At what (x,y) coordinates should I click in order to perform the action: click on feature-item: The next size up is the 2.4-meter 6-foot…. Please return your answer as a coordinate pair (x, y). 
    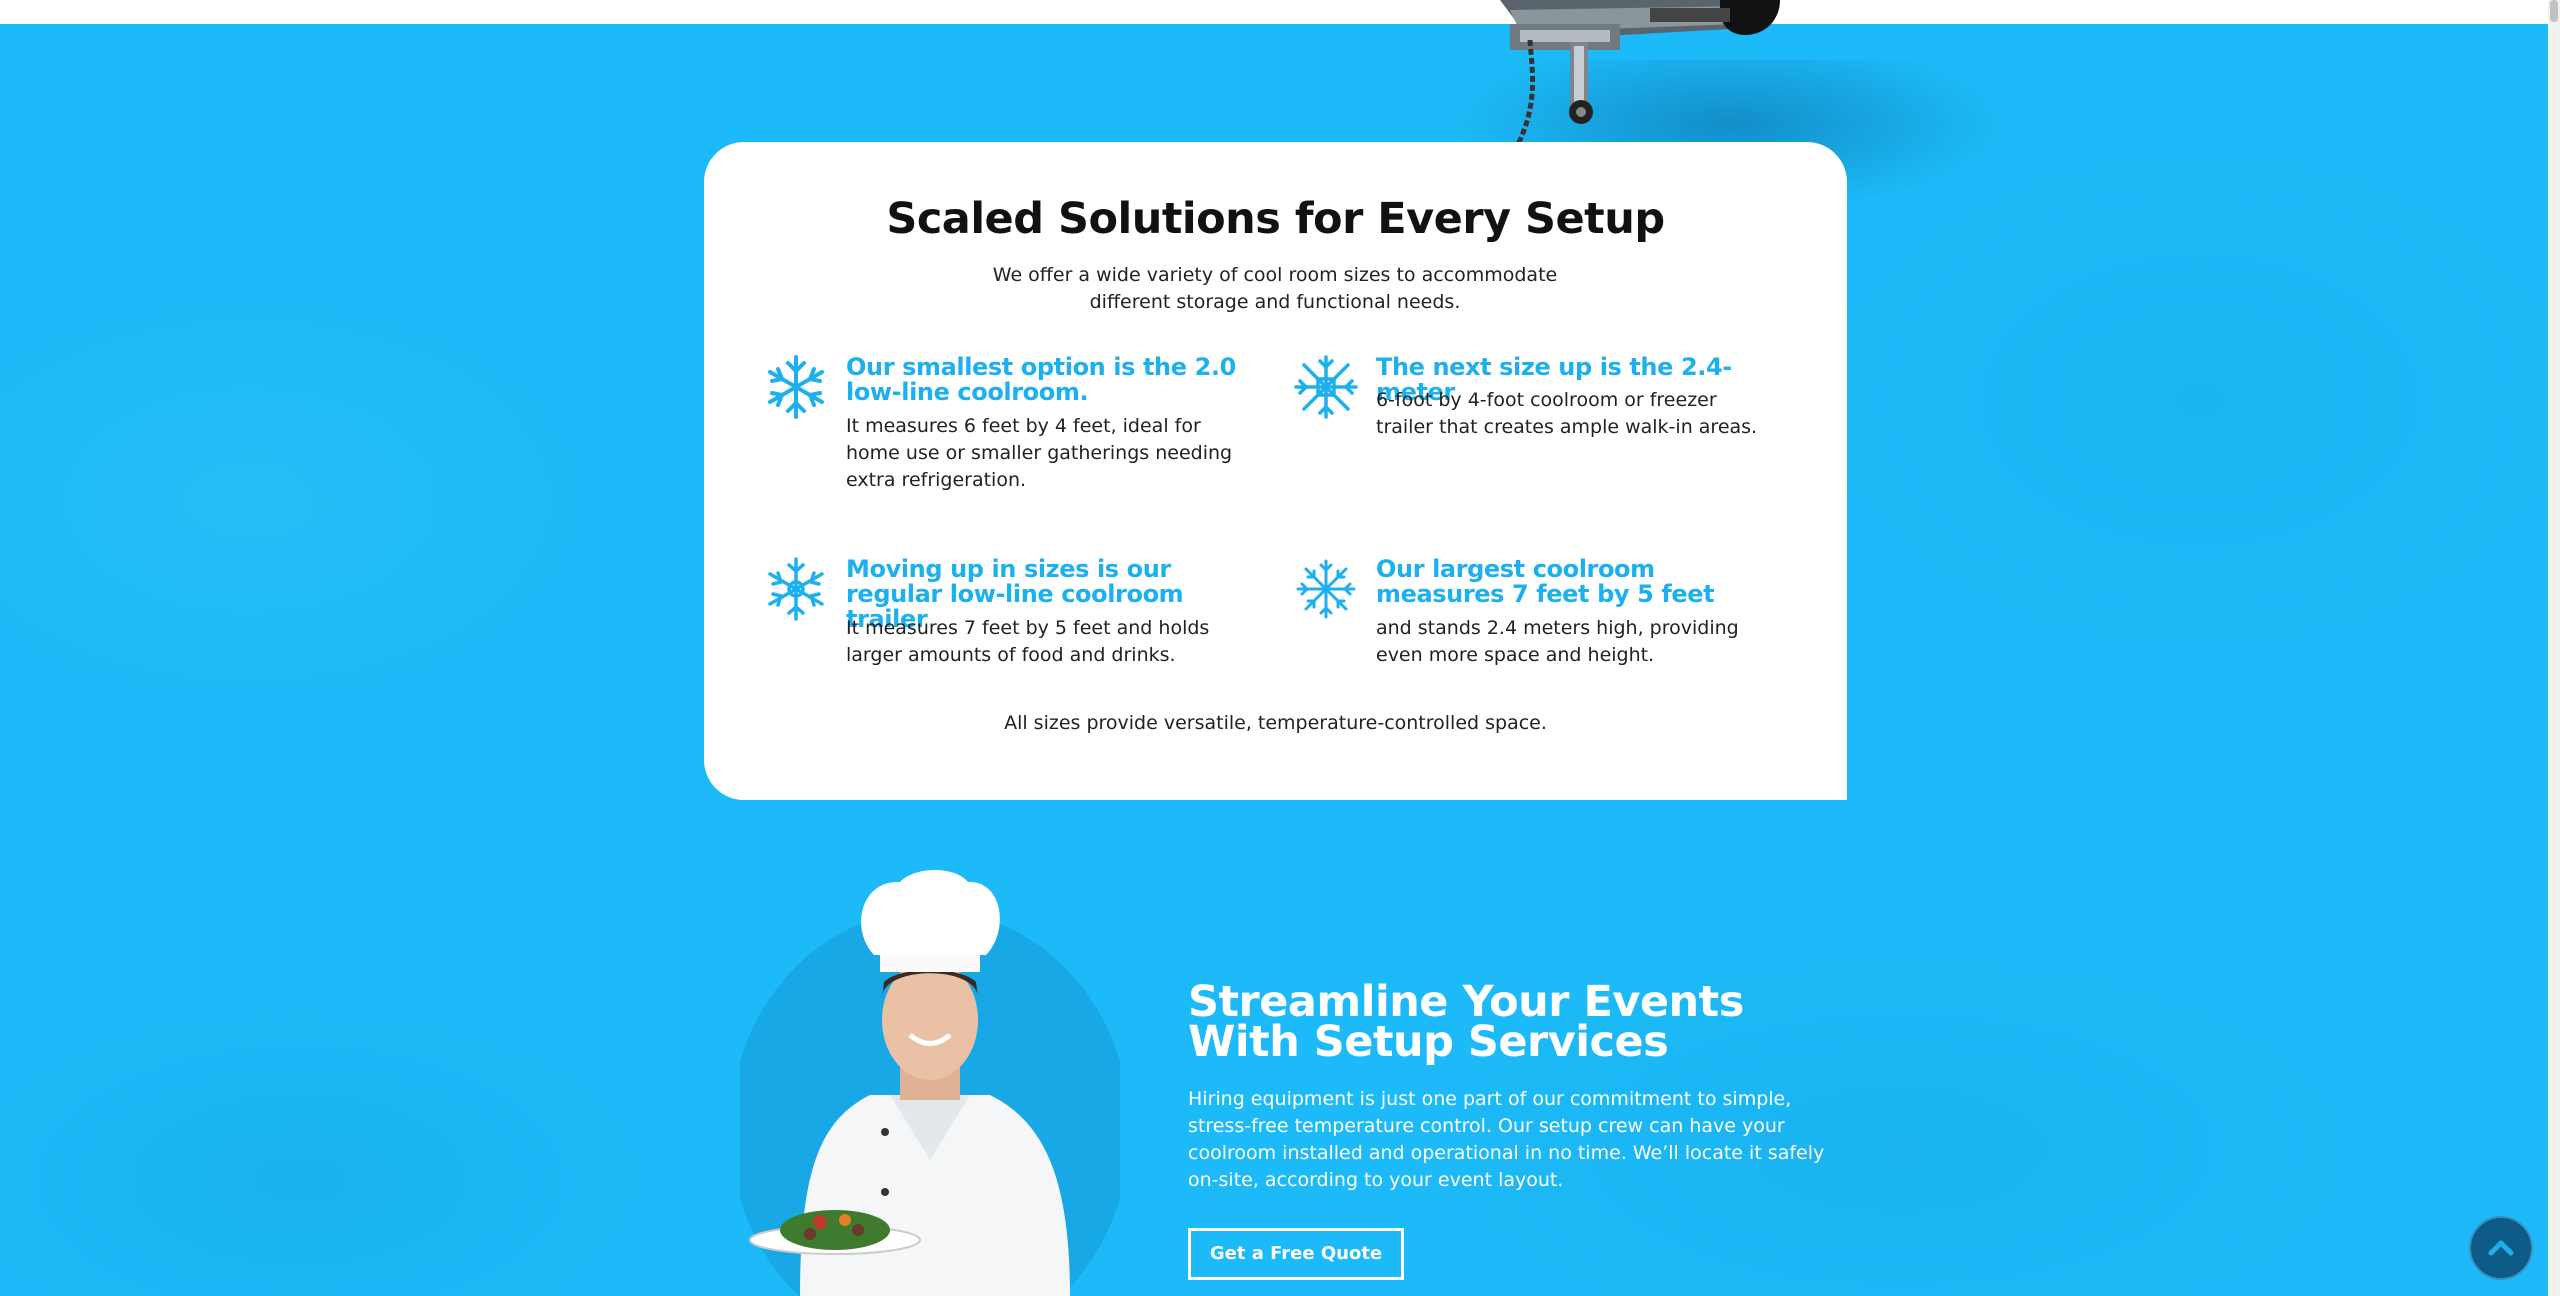
    Looking at the image, I should click on (1529, 415).